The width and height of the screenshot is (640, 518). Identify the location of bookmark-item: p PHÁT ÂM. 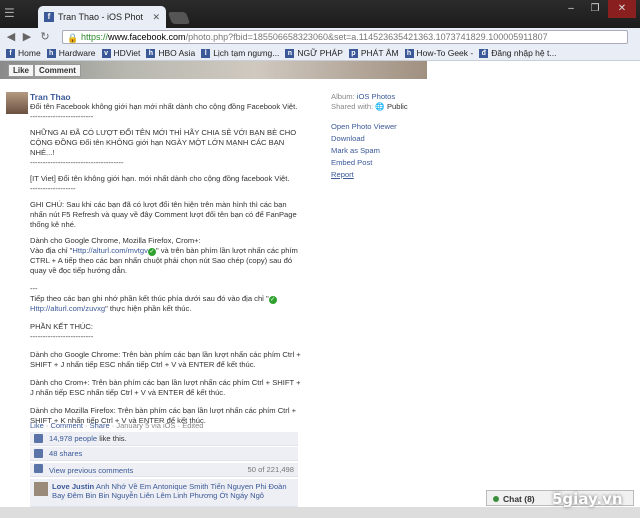
(373, 53).